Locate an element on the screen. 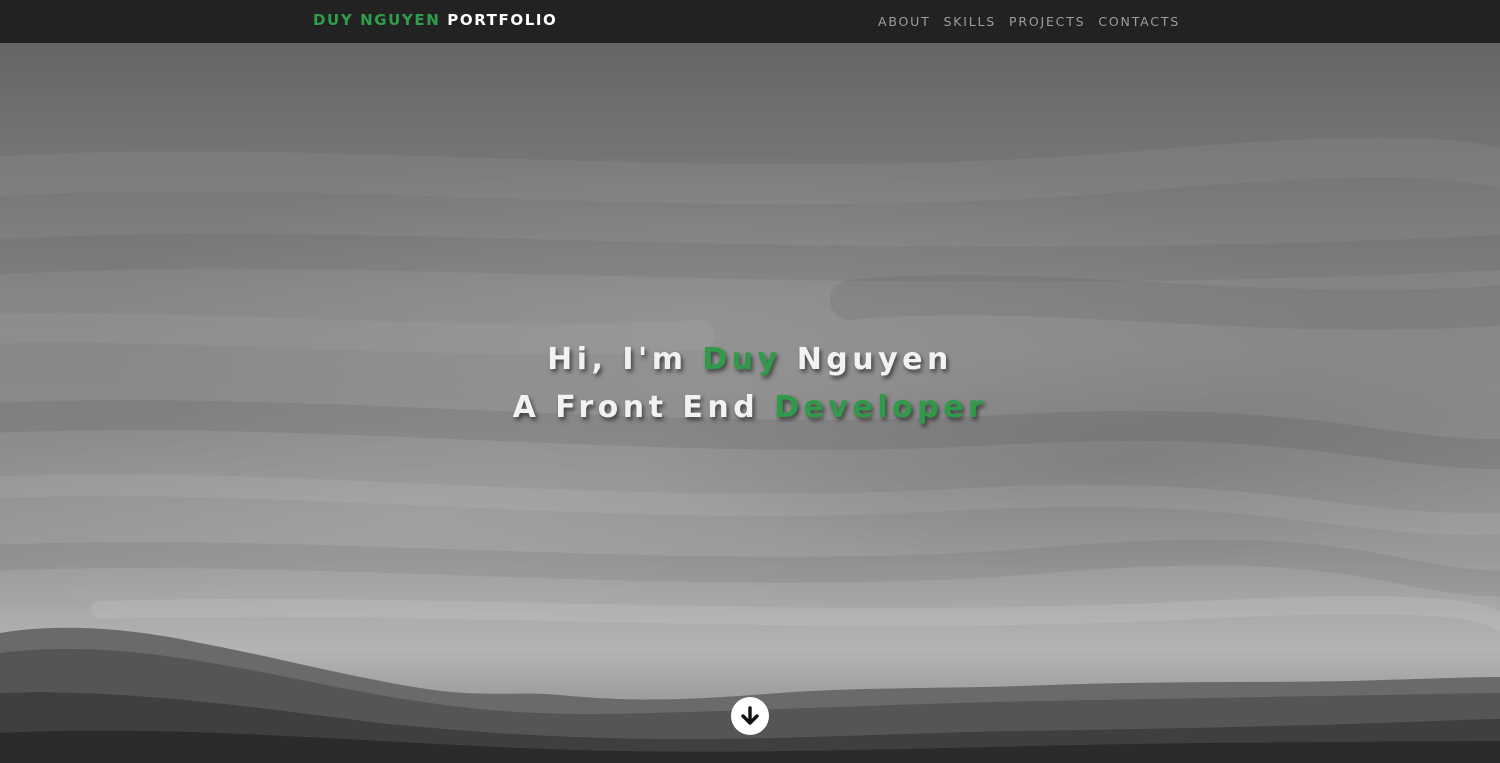  hero-line-greeting: Hi, I'm Duy Nguyen is located at coordinates (750, 360).